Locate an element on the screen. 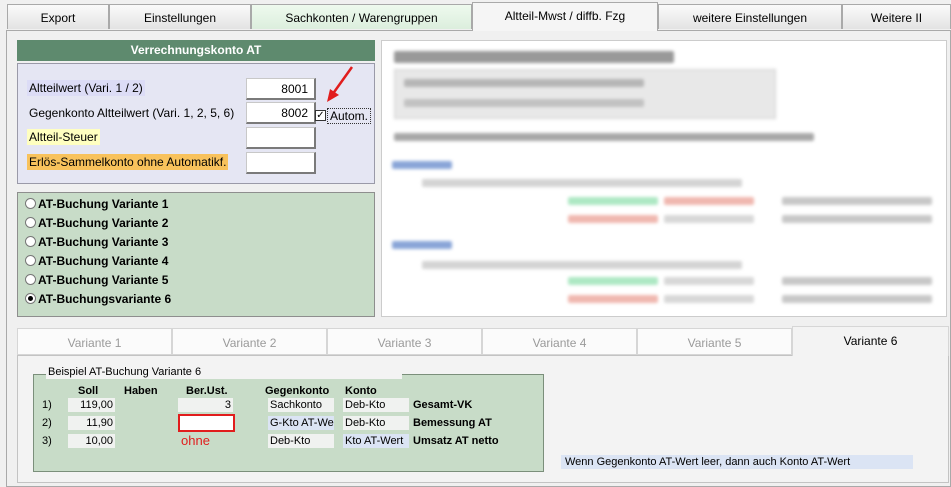 This screenshot has width=951, height=487. row-2-gegenkonto: G-Kto AT-Wert is located at coordinates (301, 423).